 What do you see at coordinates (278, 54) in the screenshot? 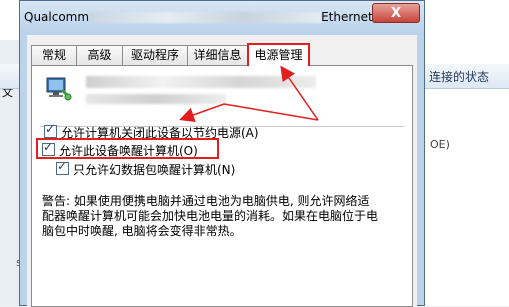
I see `tab-power-management: 电源管理` at bounding box center [278, 54].